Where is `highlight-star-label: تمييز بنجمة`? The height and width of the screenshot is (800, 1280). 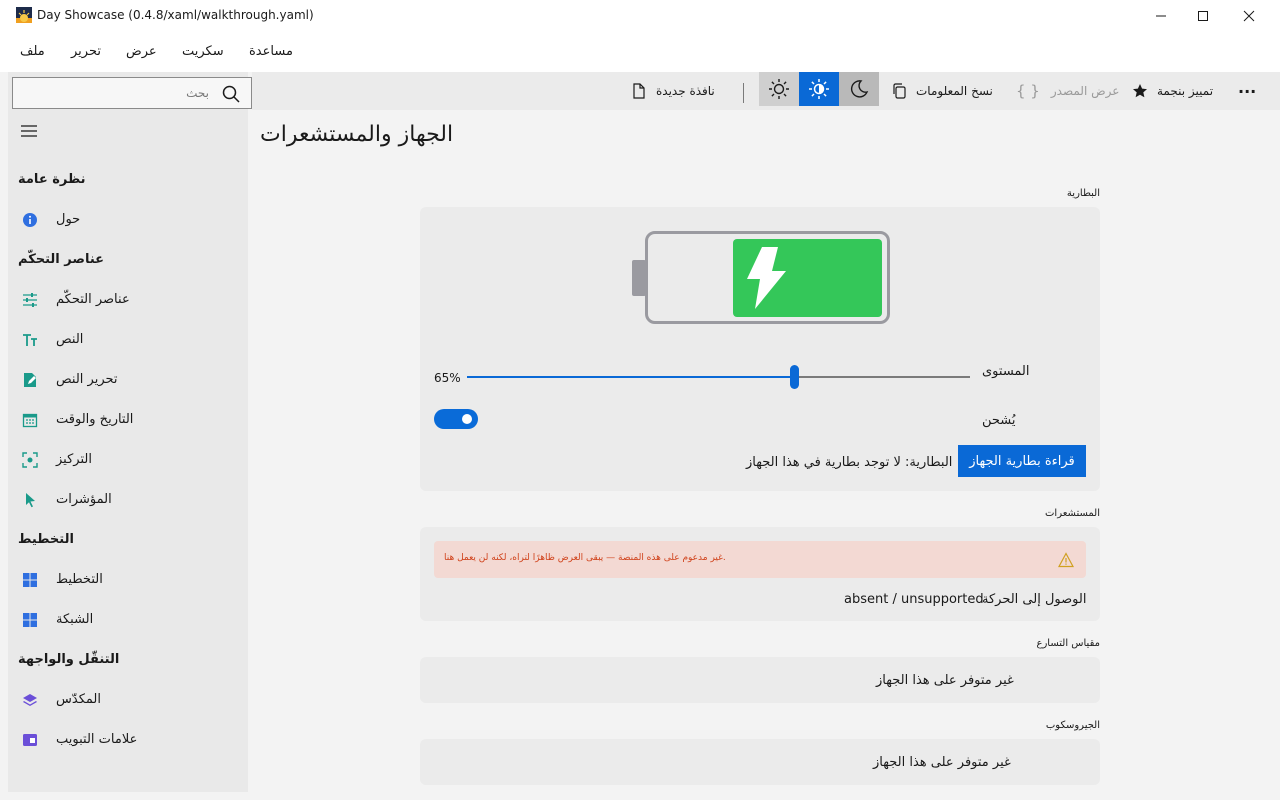
highlight-star-label: تمييز بنجمة is located at coordinates (1185, 91).